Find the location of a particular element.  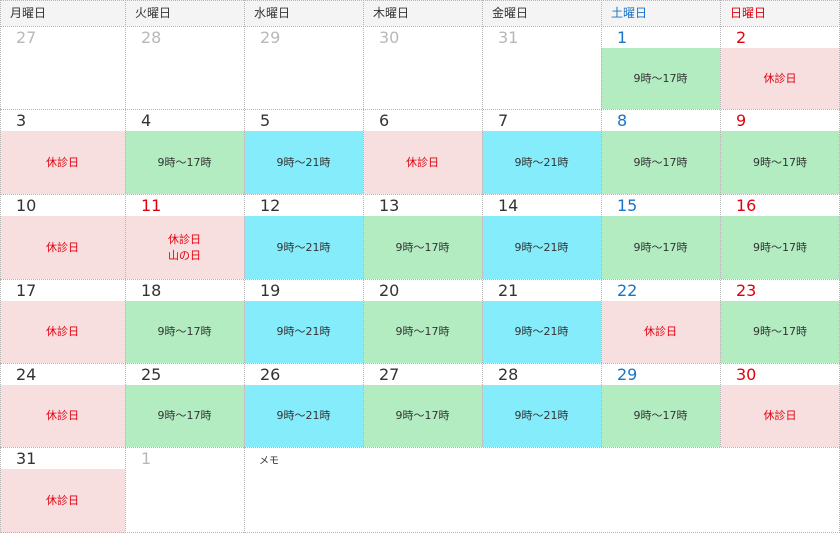

day-cell: 27 9時～17時 is located at coordinates (422, 405).